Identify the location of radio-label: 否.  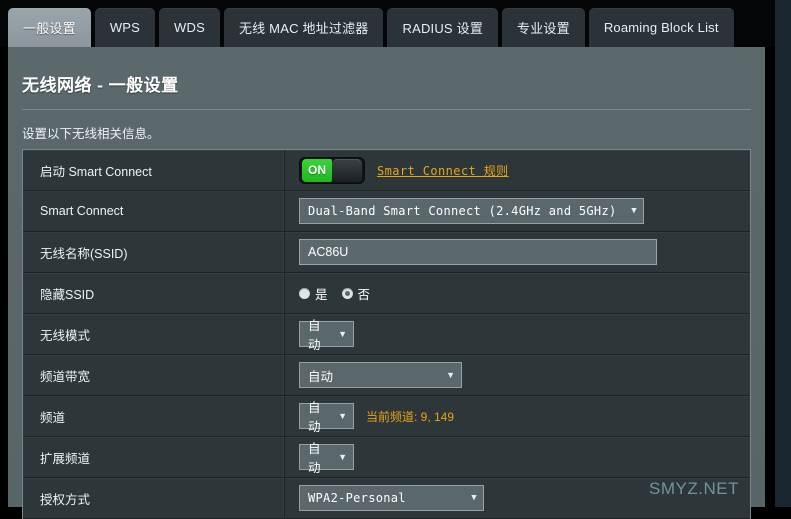
(364, 294).